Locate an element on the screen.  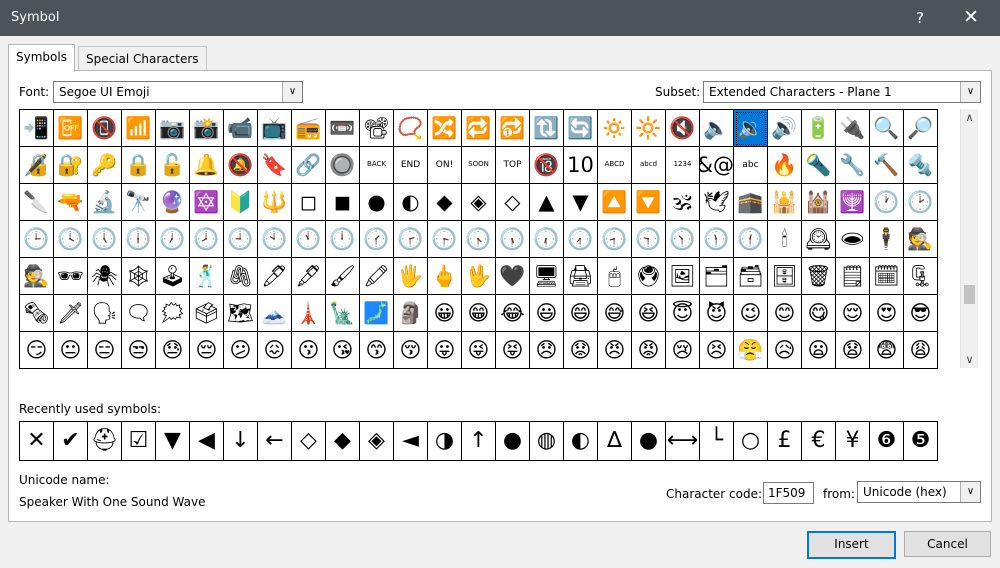
symbol-cell: TOP is located at coordinates (513, 165).